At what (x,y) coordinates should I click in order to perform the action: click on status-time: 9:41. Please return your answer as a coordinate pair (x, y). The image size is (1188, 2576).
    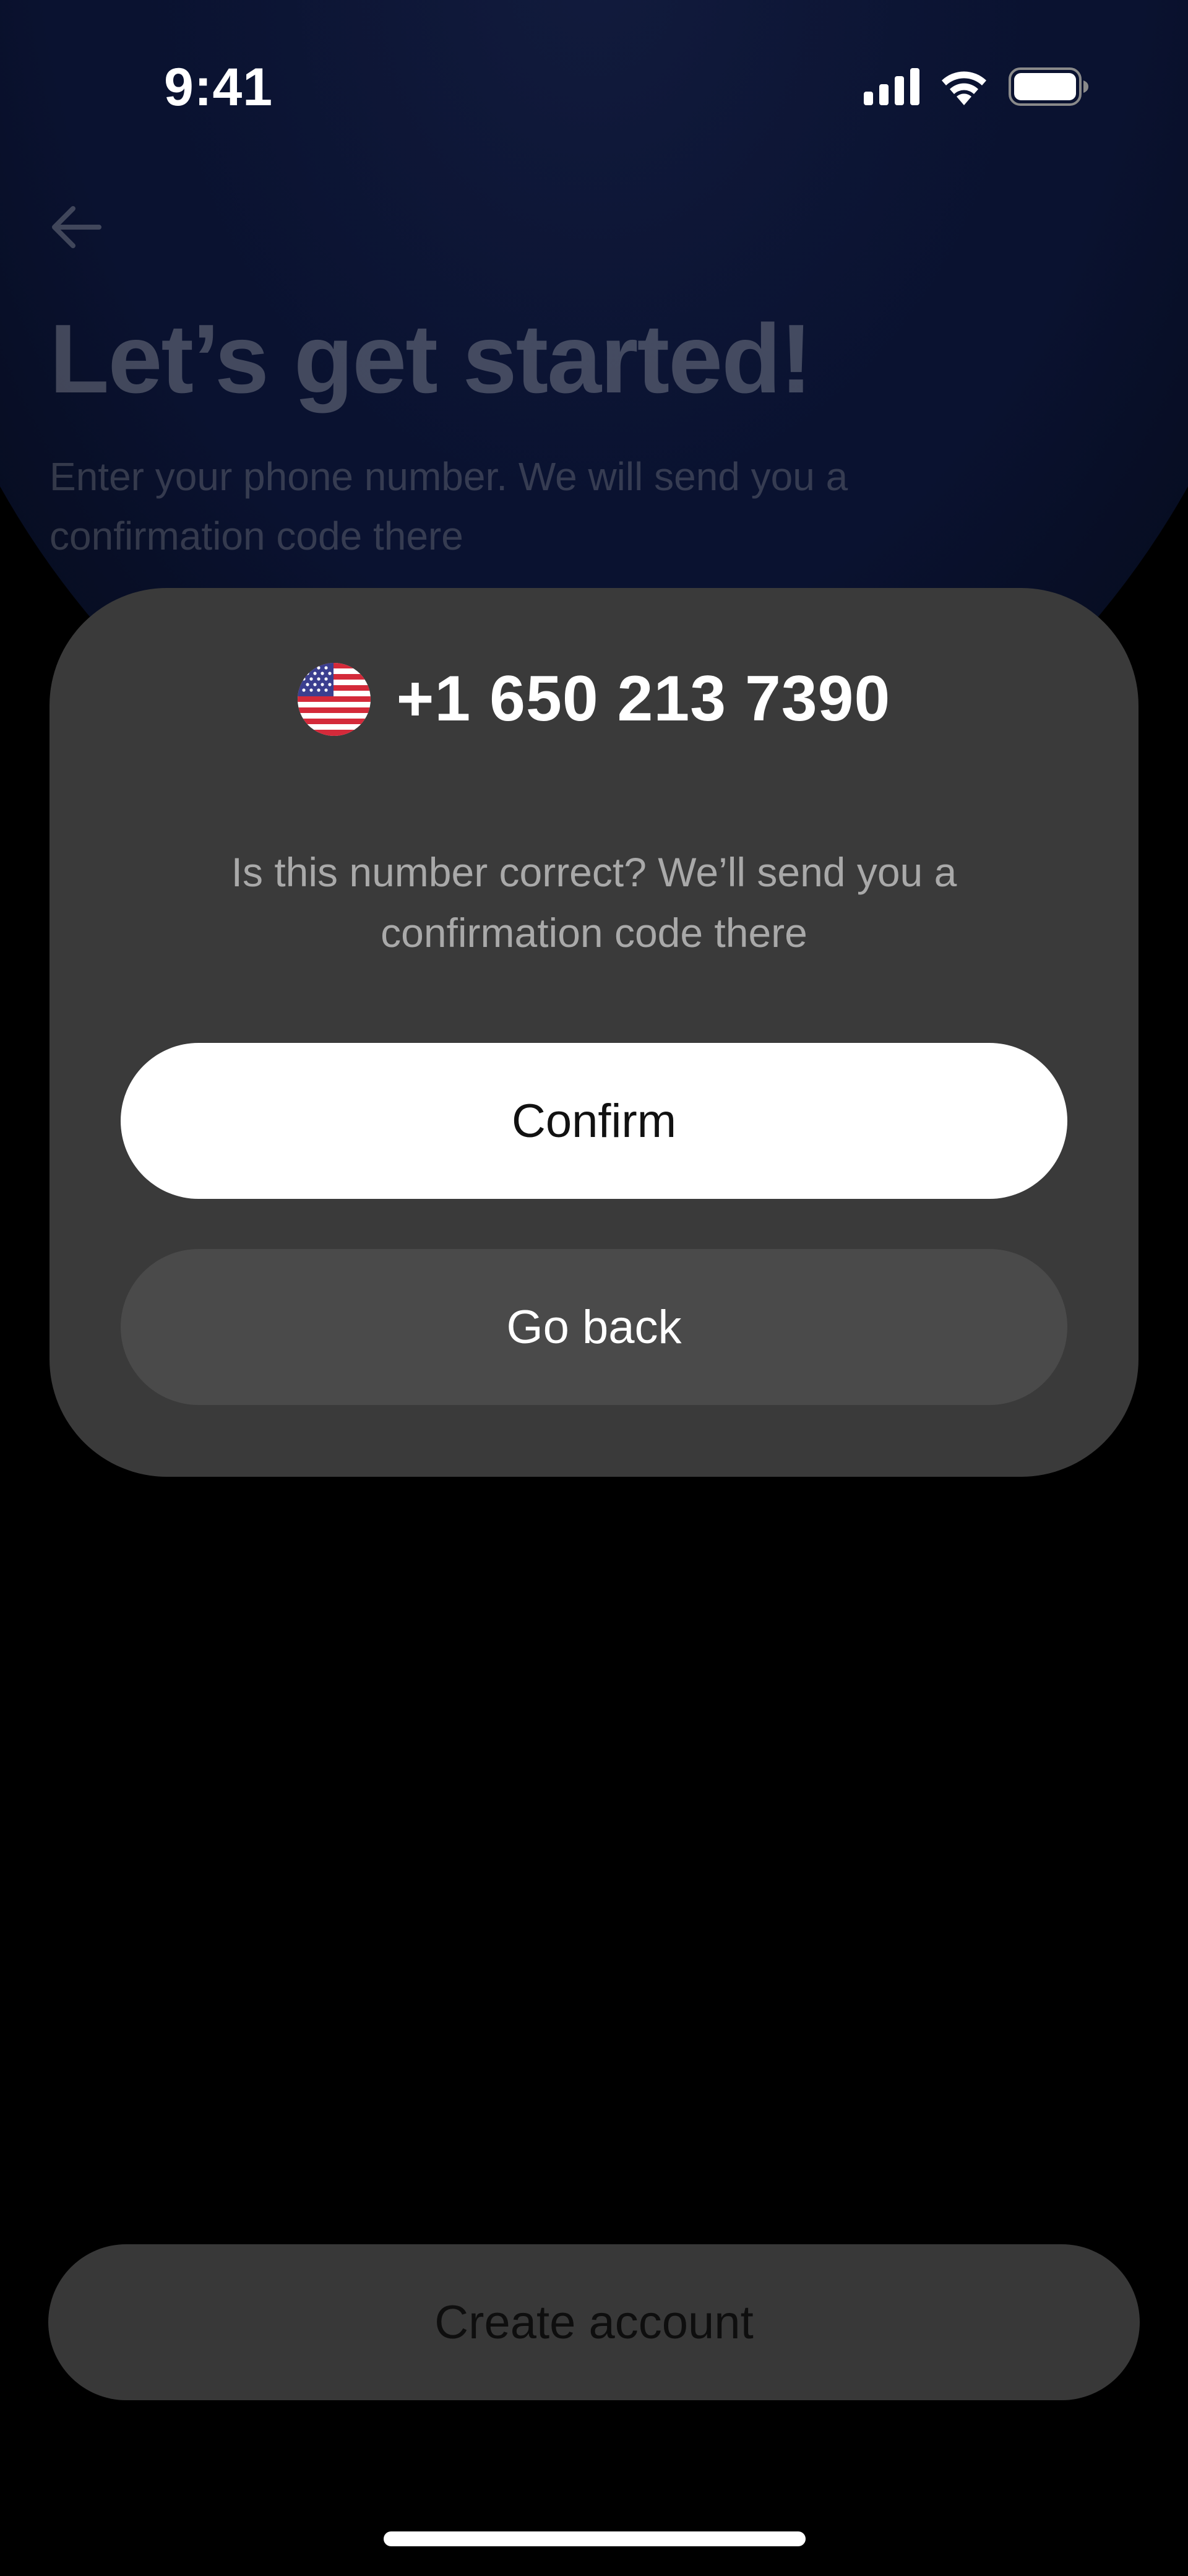
    Looking at the image, I should click on (218, 87).